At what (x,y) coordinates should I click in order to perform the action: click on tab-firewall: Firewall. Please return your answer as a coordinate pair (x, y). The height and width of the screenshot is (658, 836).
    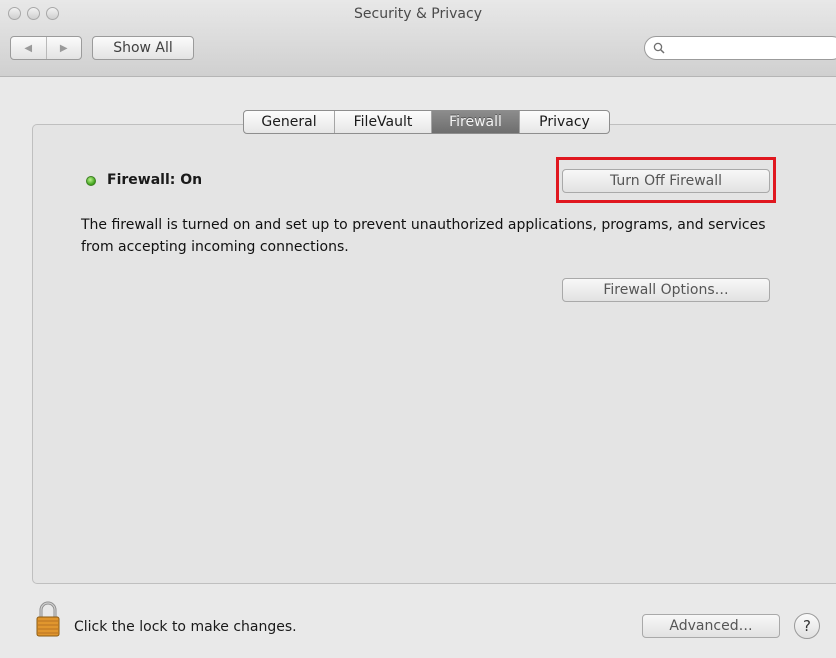
    Looking at the image, I should click on (475, 122).